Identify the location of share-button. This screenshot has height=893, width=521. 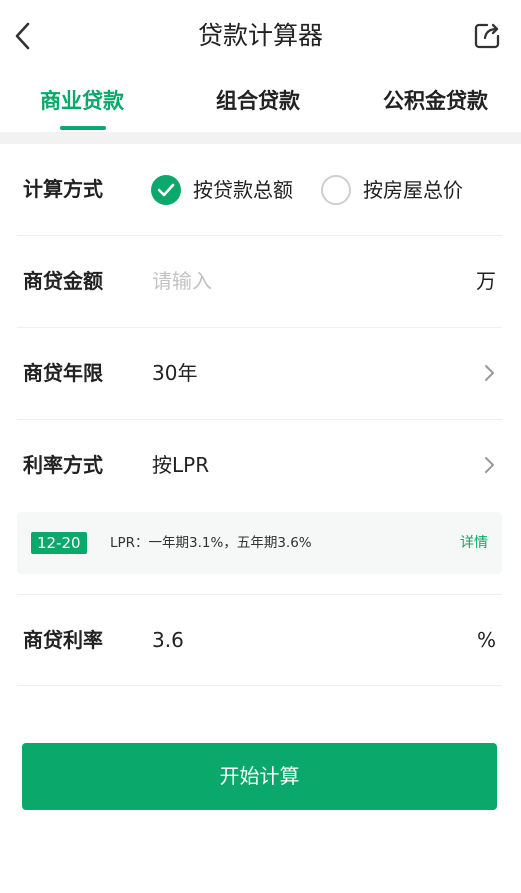
(487, 36).